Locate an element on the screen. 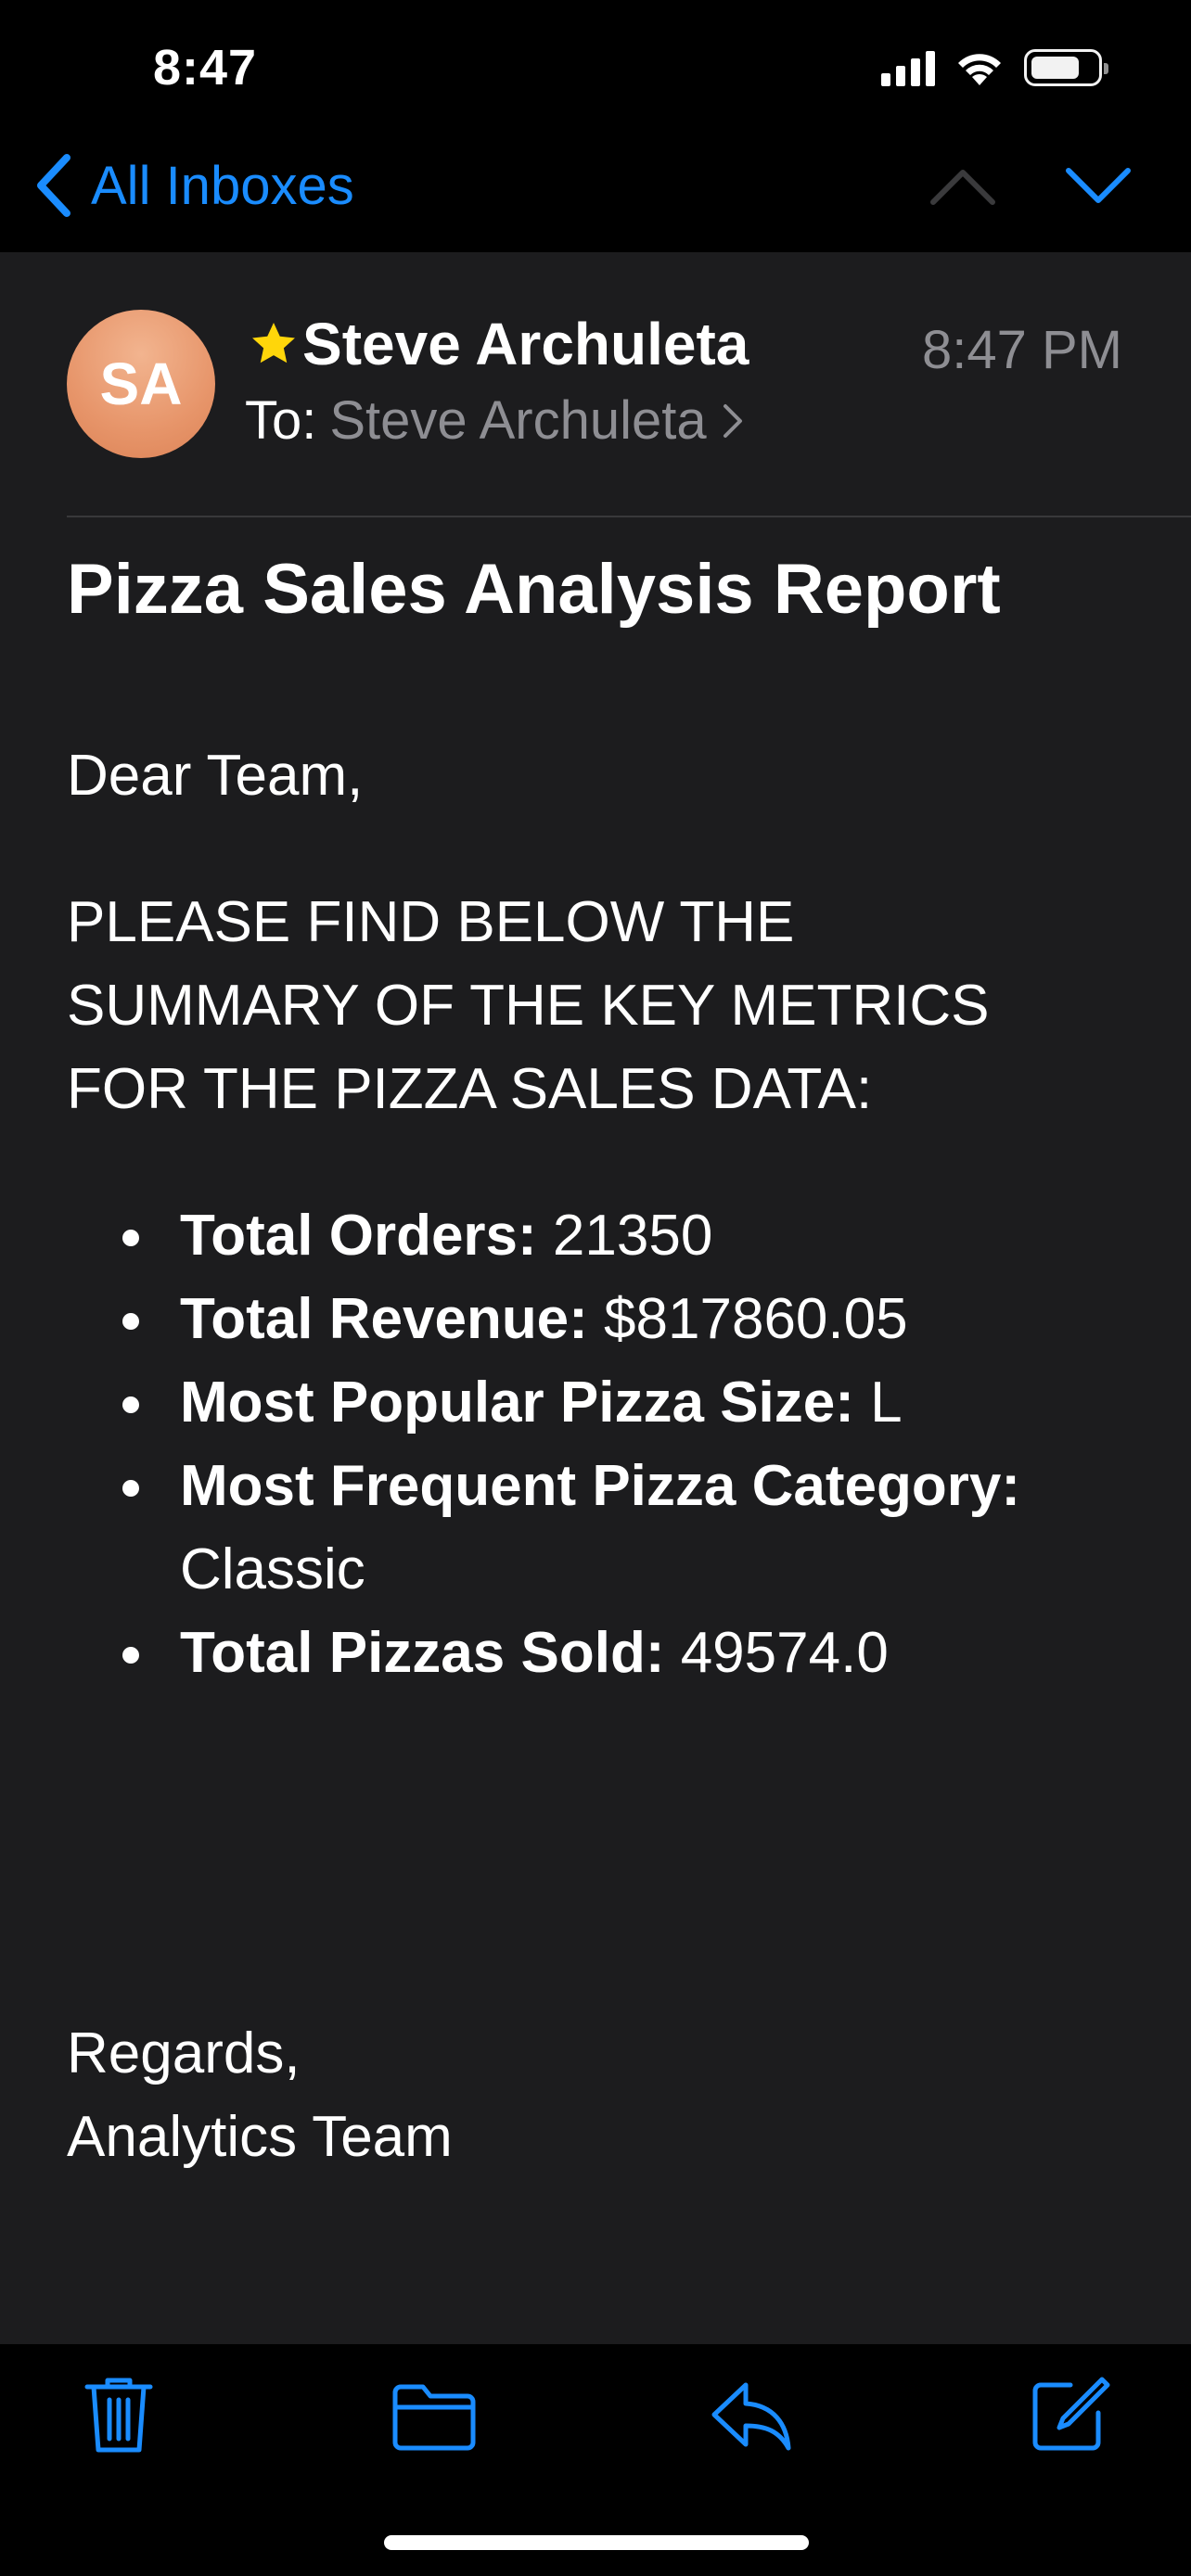  metric-item: Total Revenue: $817860.05 is located at coordinates (600, 1319).